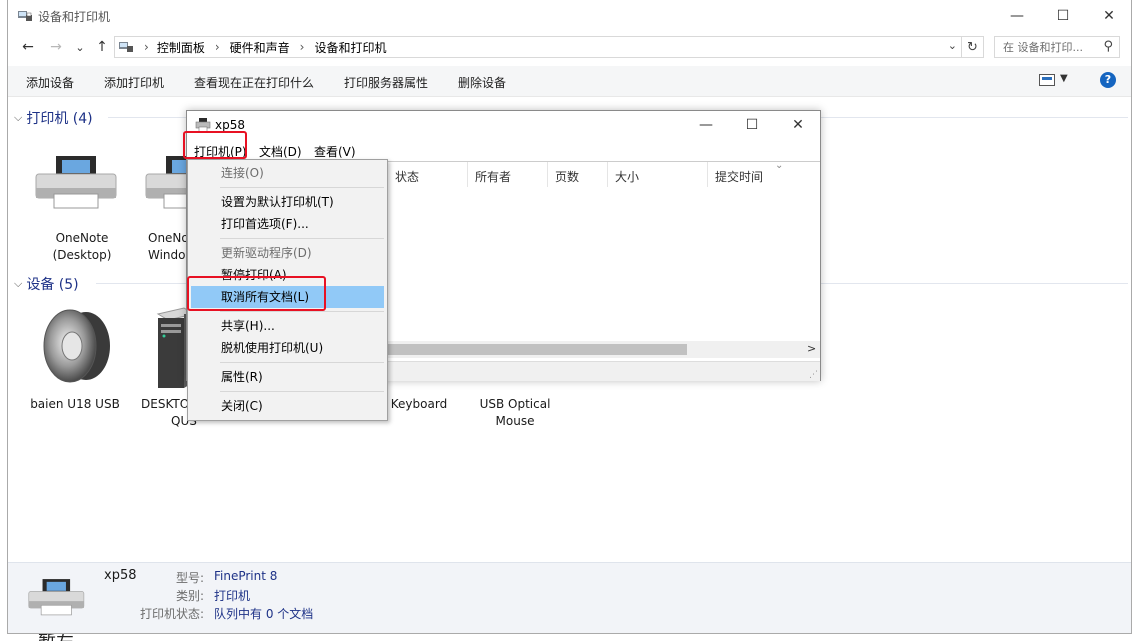 Image resolution: width=1139 pixels, height=641 pixels. I want to click on menu-document: 文档(D), so click(280, 151).